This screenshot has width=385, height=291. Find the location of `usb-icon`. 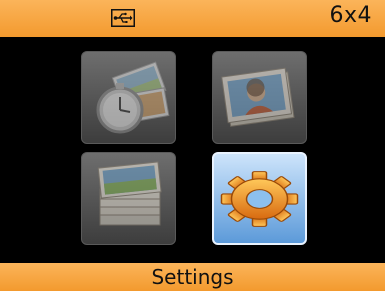

usb-icon is located at coordinates (123, 18).